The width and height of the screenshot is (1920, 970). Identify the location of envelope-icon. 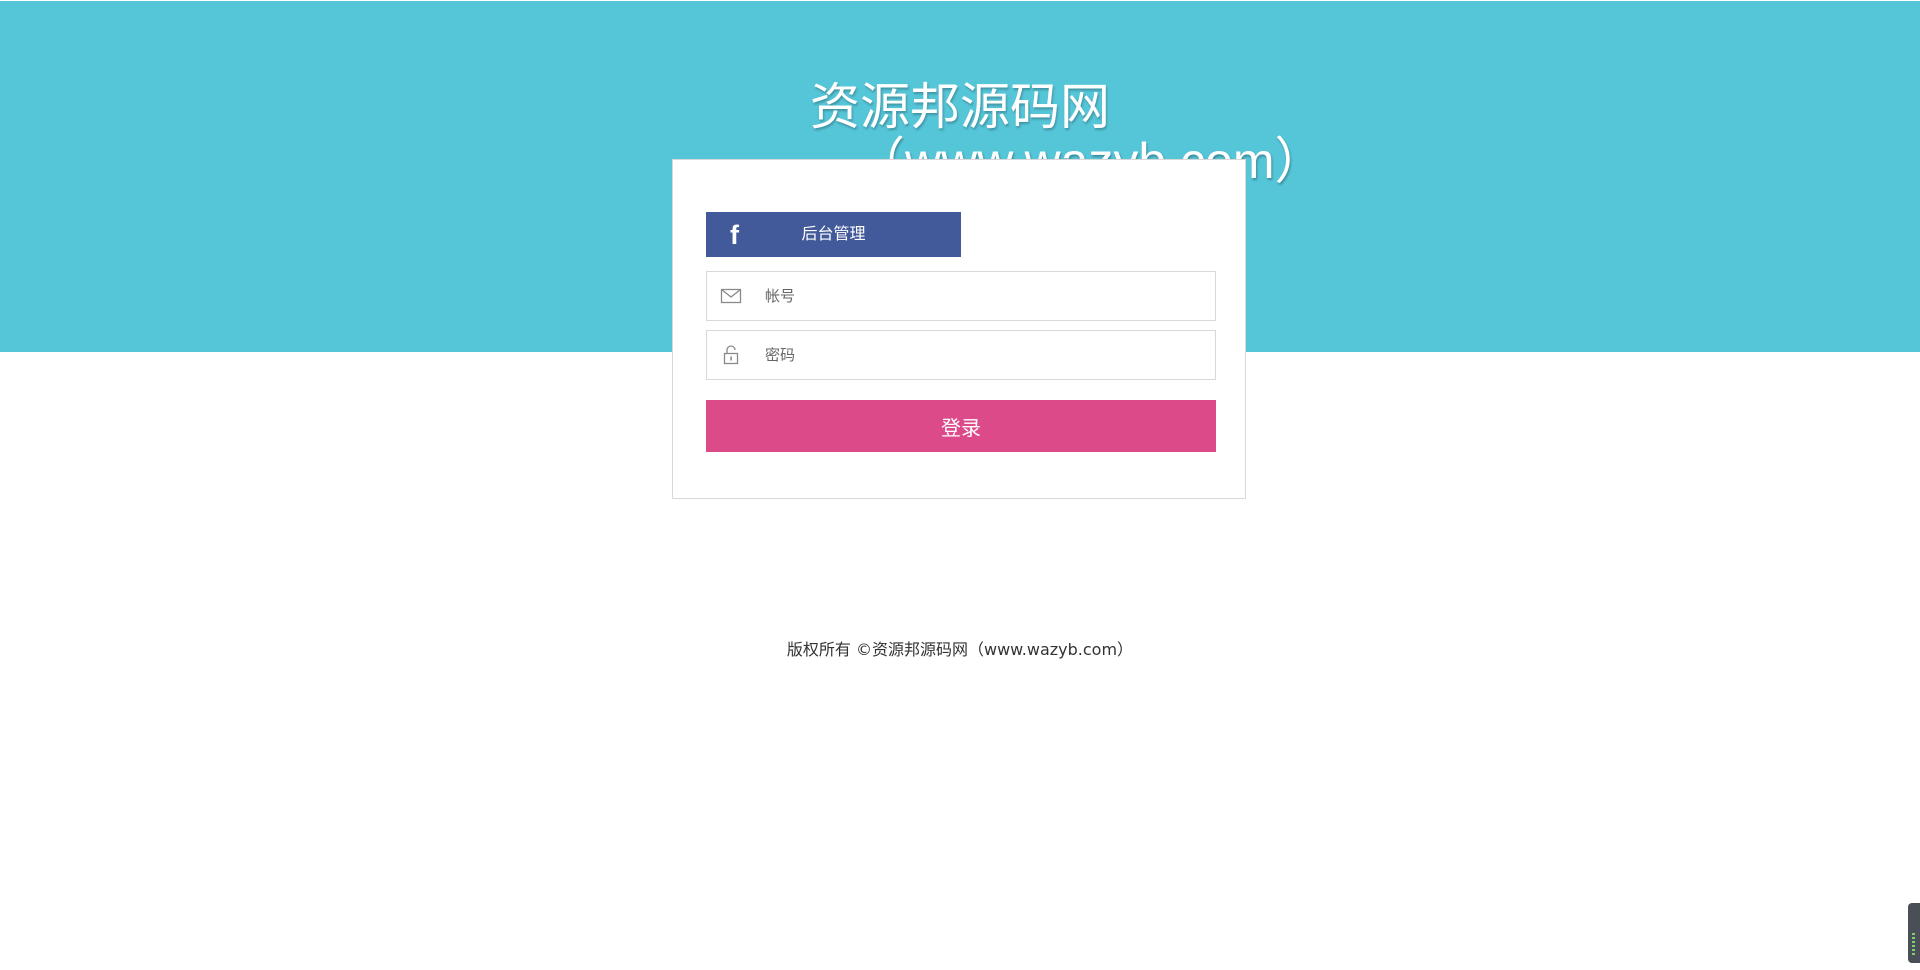
(731, 296).